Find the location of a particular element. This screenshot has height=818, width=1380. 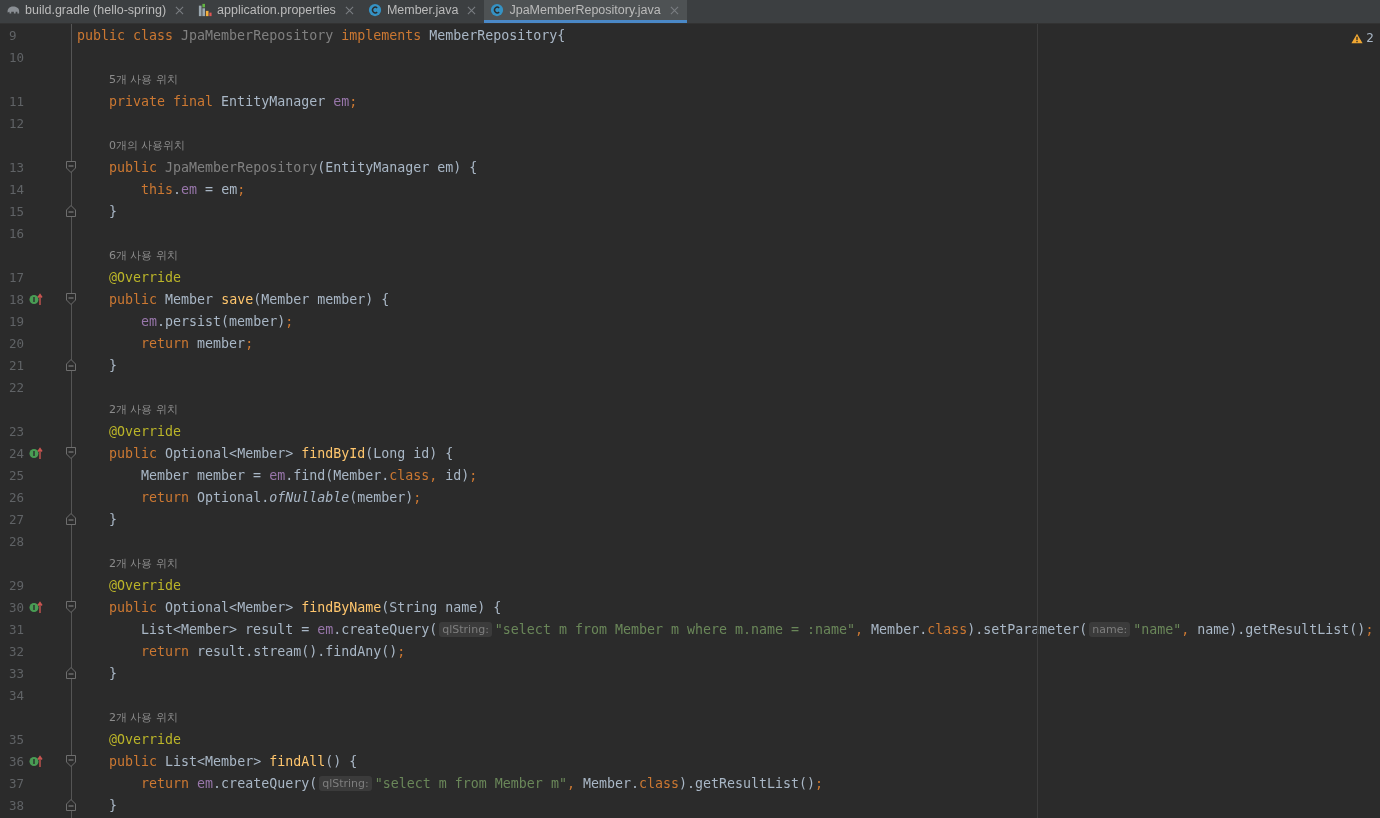

code-line: public Optional<Member> findByName(String name) { is located at coordinates (305, 607).